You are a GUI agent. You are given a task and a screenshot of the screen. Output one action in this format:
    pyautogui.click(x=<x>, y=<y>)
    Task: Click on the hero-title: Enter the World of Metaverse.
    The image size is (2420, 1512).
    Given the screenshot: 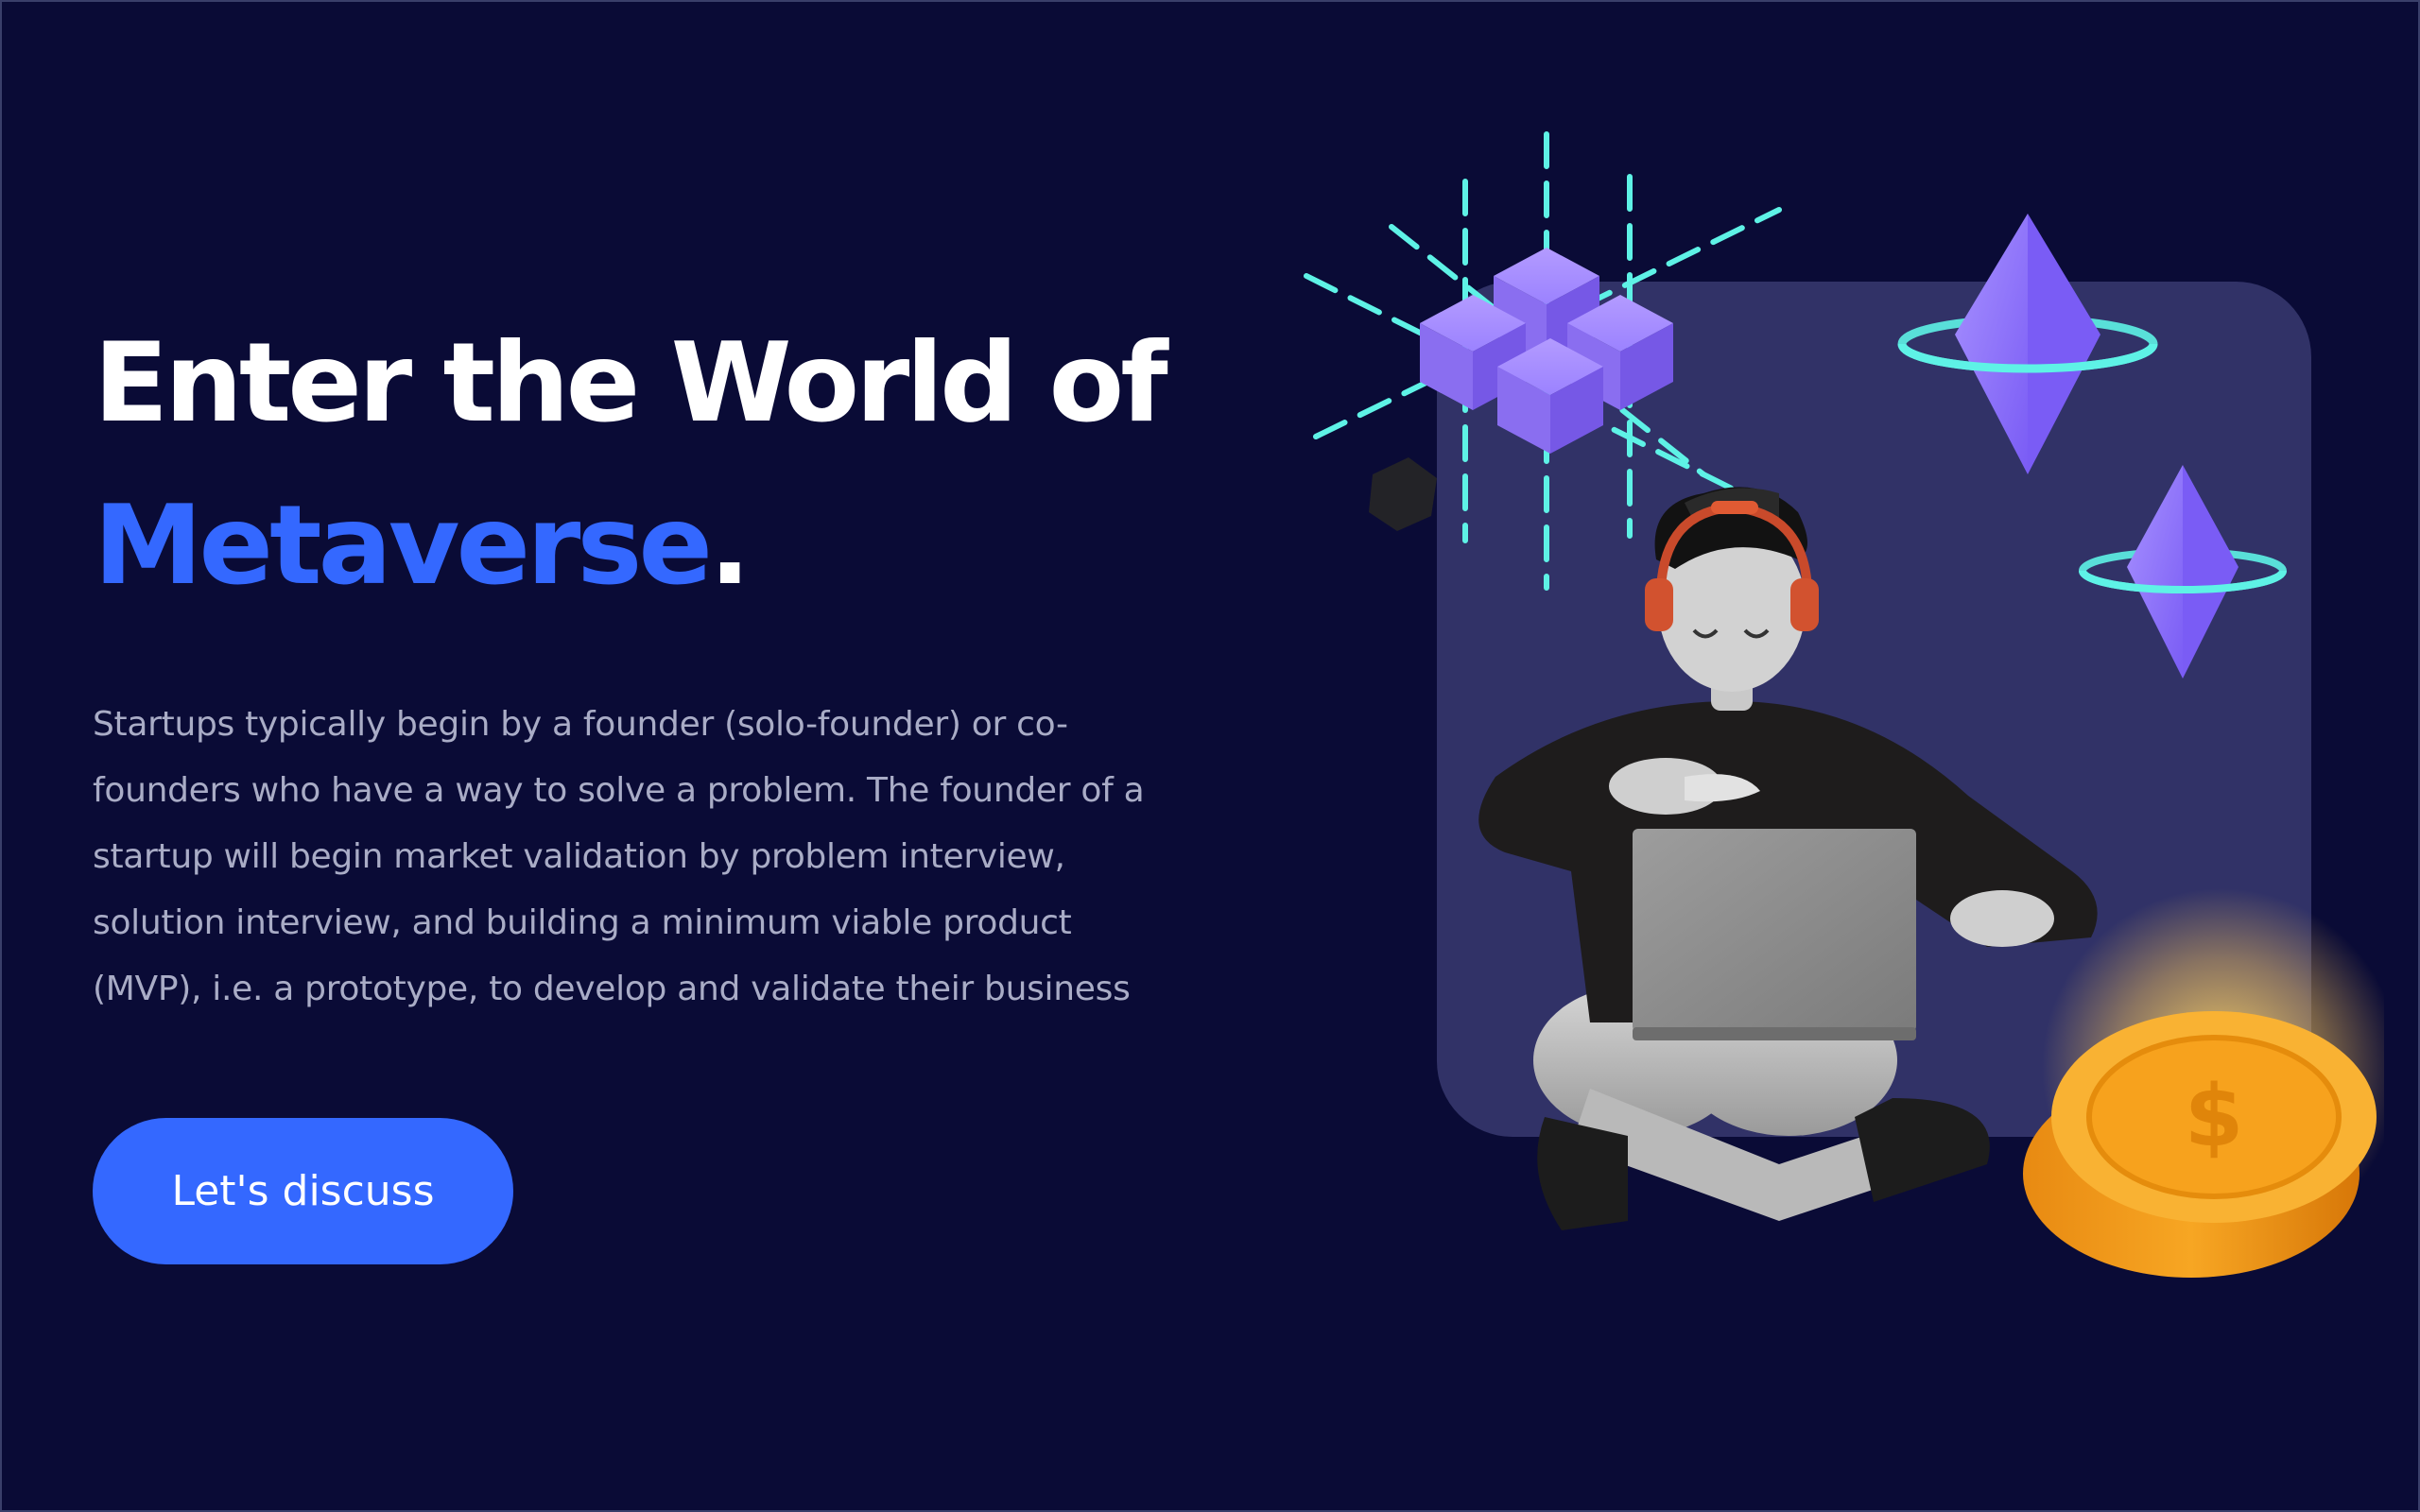 What is the action you would take?
    pyautogui.click(x=631, y=464)
    